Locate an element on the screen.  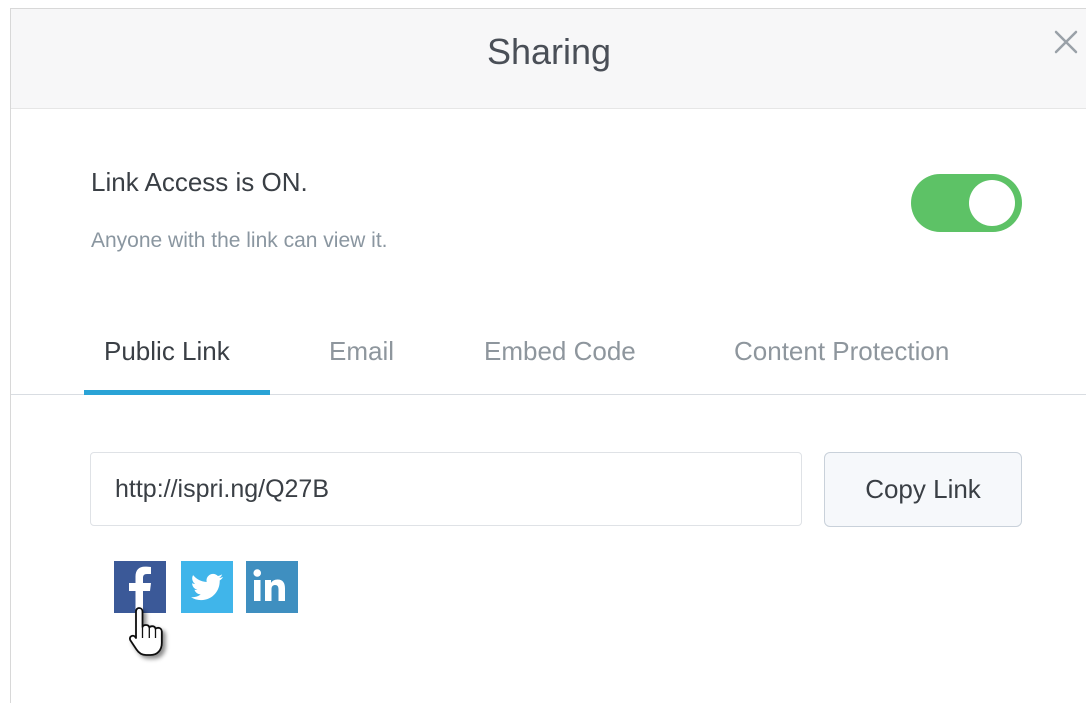
public-link-input is located at coordinates (446, 489).